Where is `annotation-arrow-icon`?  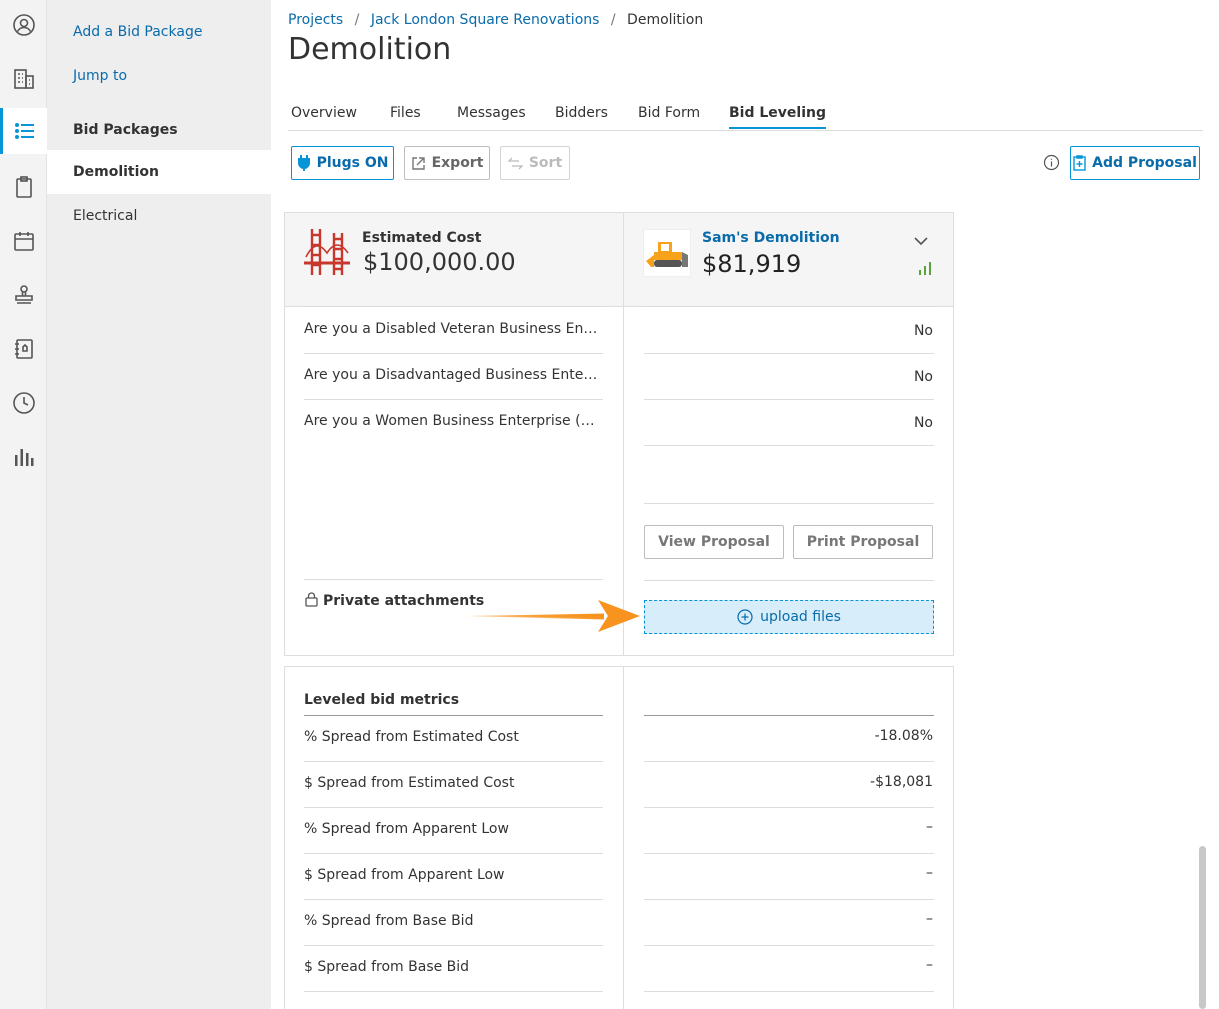
annotation-arrow-icon is located at coordinates (553, 618).